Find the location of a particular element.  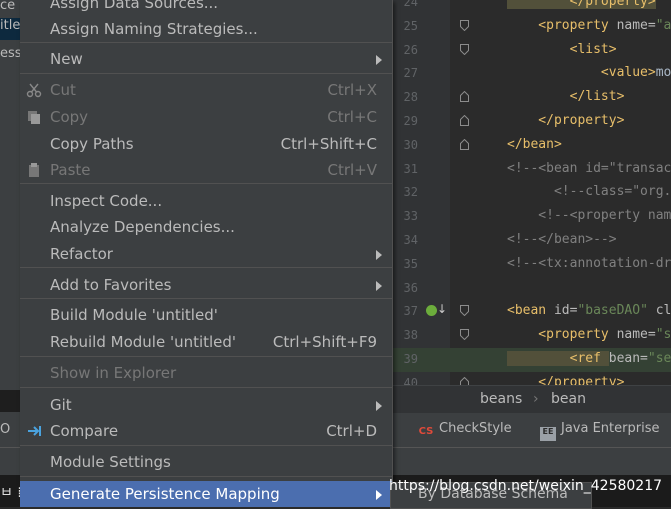

editor-line: 25 <property name="a is located at coordinates (530, 27).